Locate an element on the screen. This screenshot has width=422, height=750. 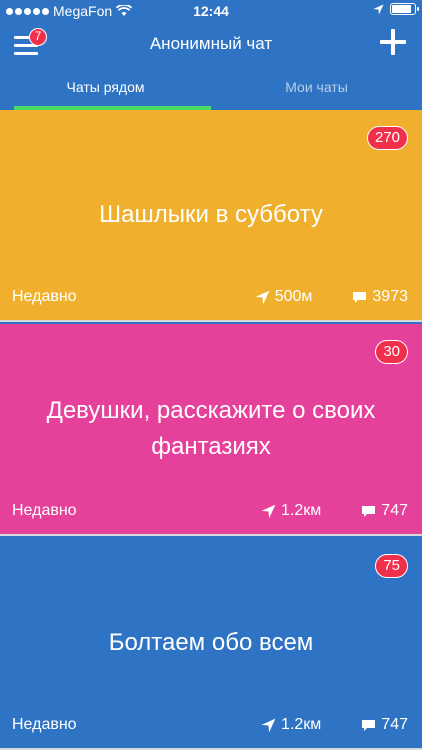
chat-title: Девушки, расскажите о своих фантазиях is located at coordinates (211, 428).